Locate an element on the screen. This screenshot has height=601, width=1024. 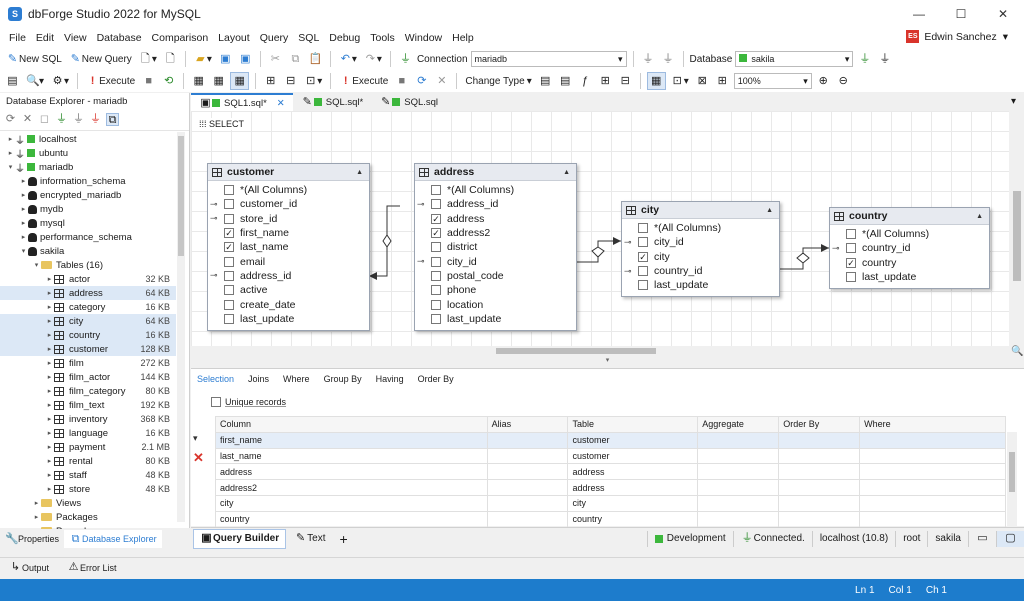
move-down-icon: ▾ is located at coordinates (198, 438).